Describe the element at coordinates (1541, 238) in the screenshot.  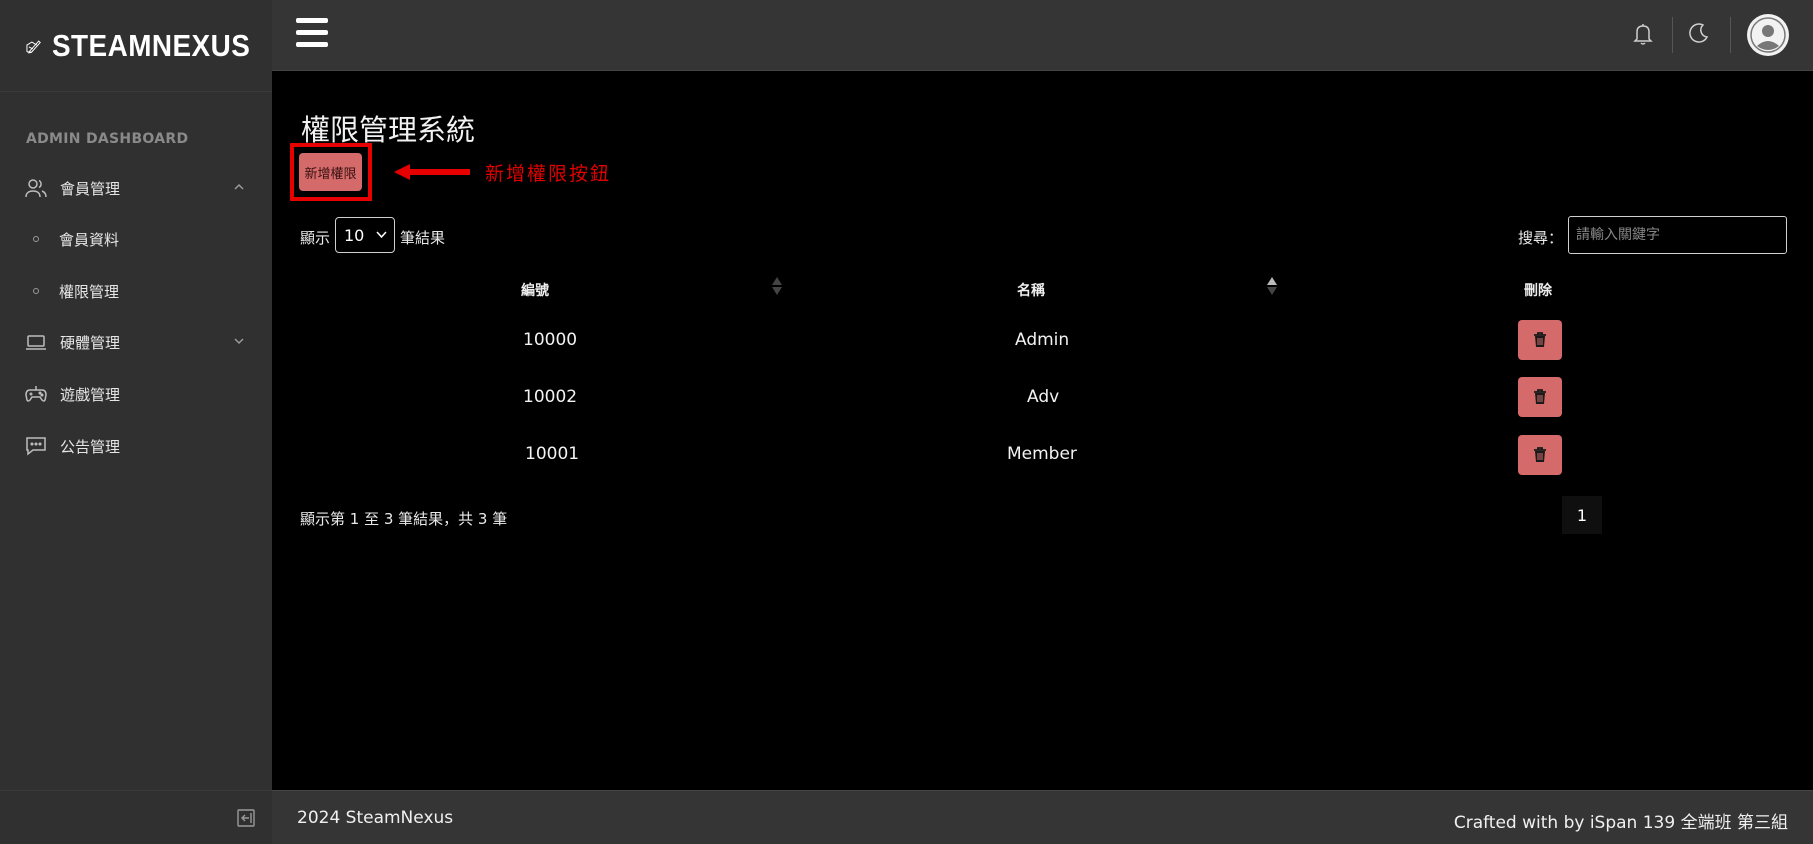
I see `search-label: 搜尋：` at that location.